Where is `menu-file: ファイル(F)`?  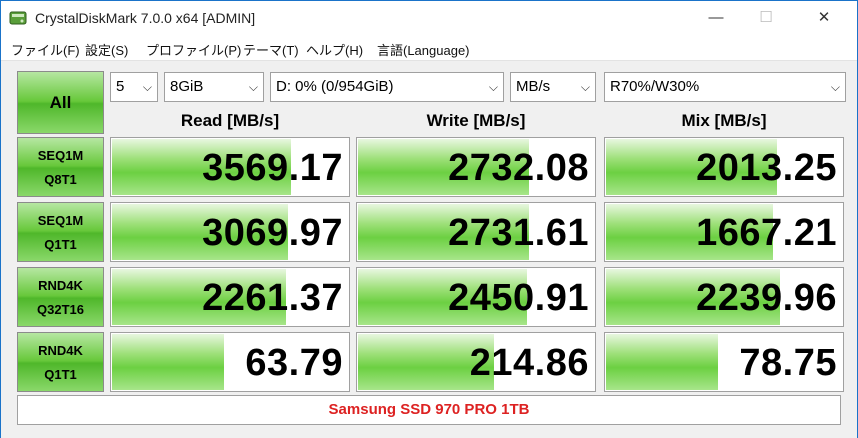
menu-file: ファイル(F) is located at coordinates (45, 49).